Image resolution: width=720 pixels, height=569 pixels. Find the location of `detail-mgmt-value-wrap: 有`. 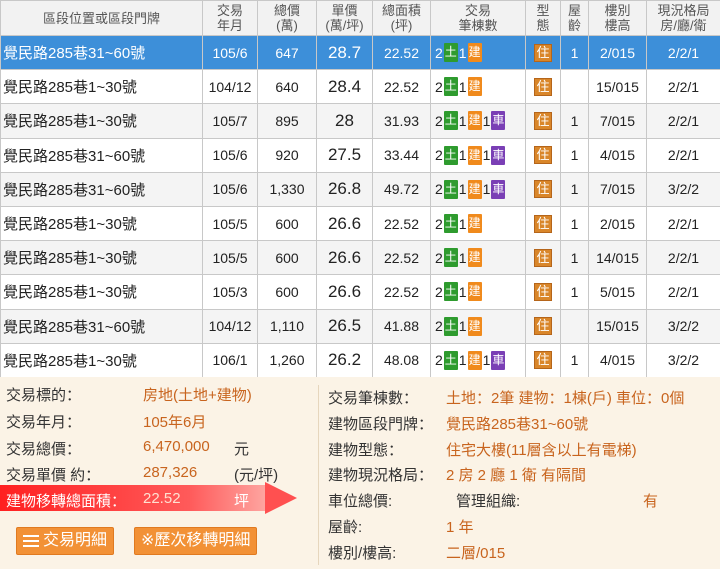

detail-mgmt-value-wrap: 有 is located at coordinates (650, 500).